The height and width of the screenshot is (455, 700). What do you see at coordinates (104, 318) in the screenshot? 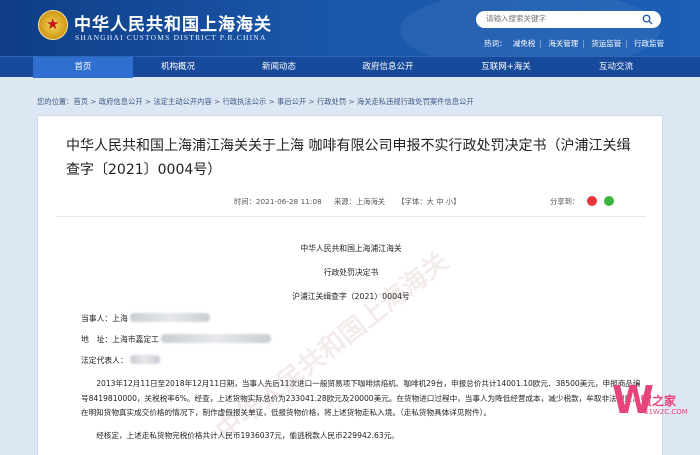
I see `party-label: 当事人：上海` at bounding box center [104, 318].